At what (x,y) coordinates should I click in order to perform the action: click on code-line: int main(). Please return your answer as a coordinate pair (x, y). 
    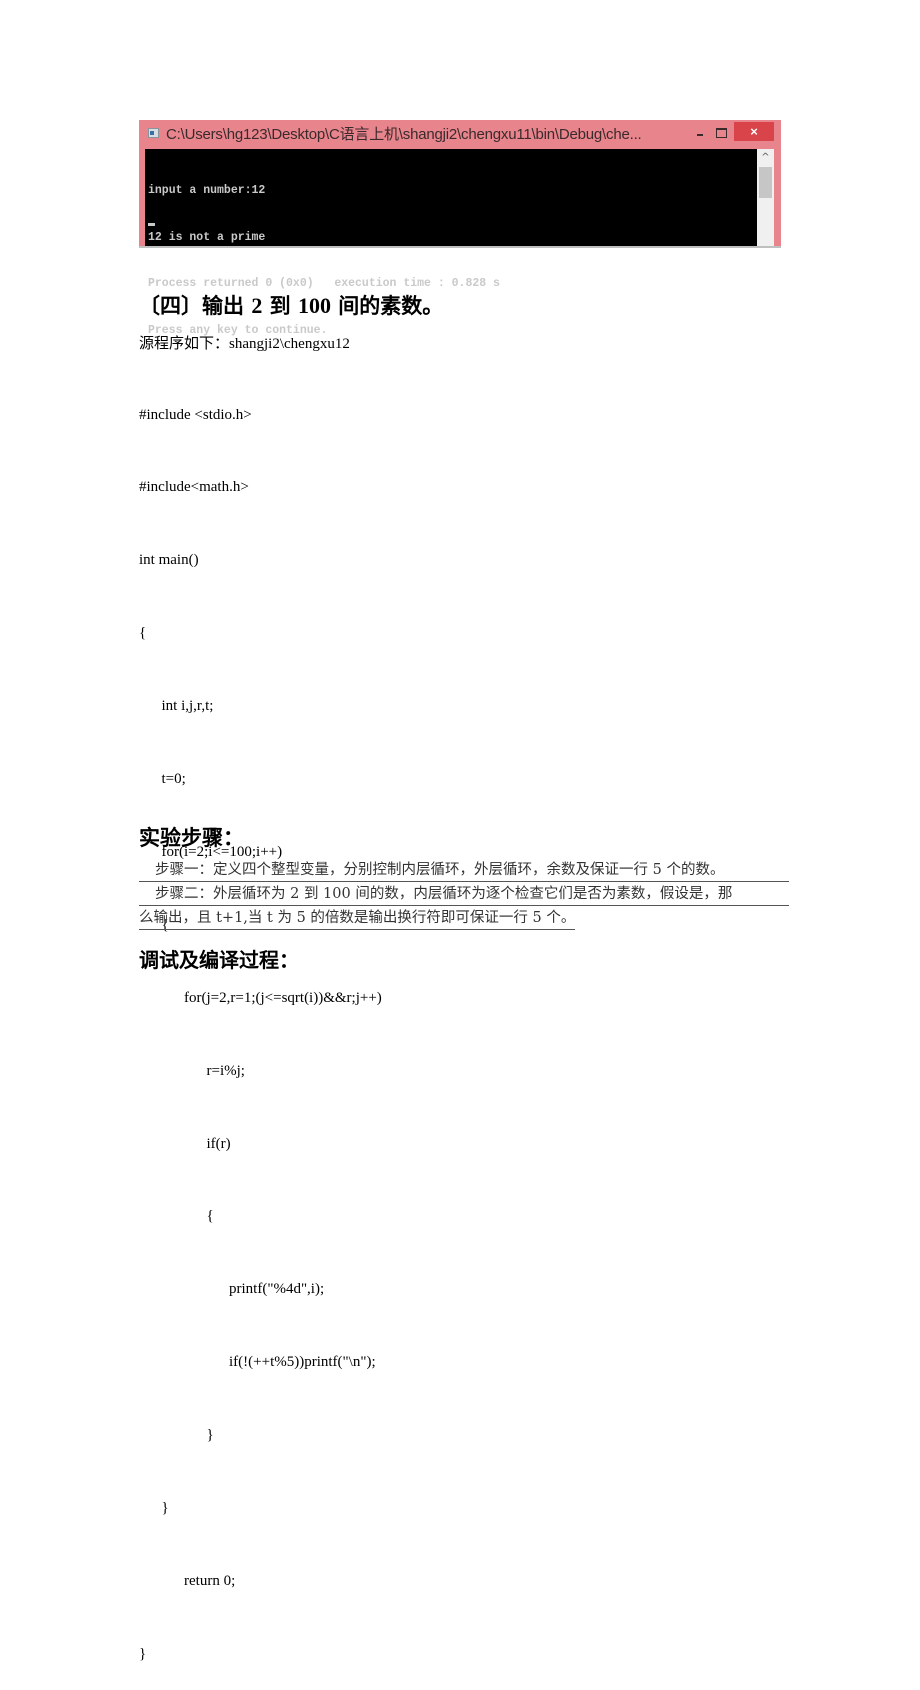
    Looking at the image, I should click on (169, 560).